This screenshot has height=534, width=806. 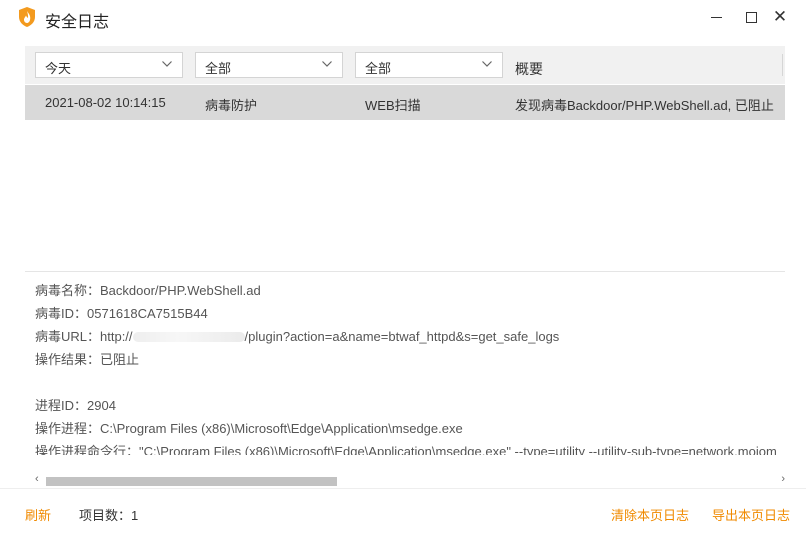 What do you see at coordinates (77, 22) in the screenshot?
I see `window-title: 安全日志` at bounding box center [77, 22].